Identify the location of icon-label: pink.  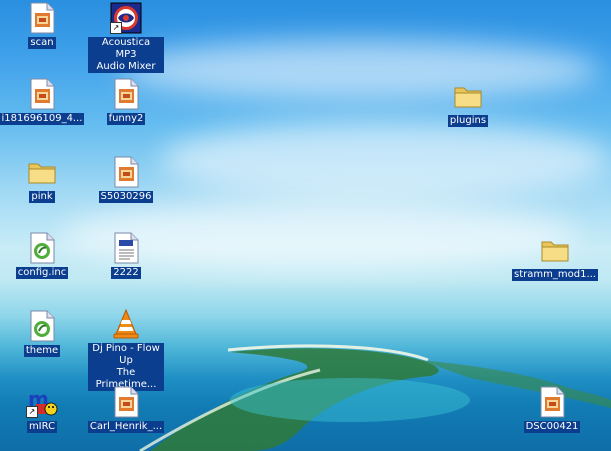
(42, 197).